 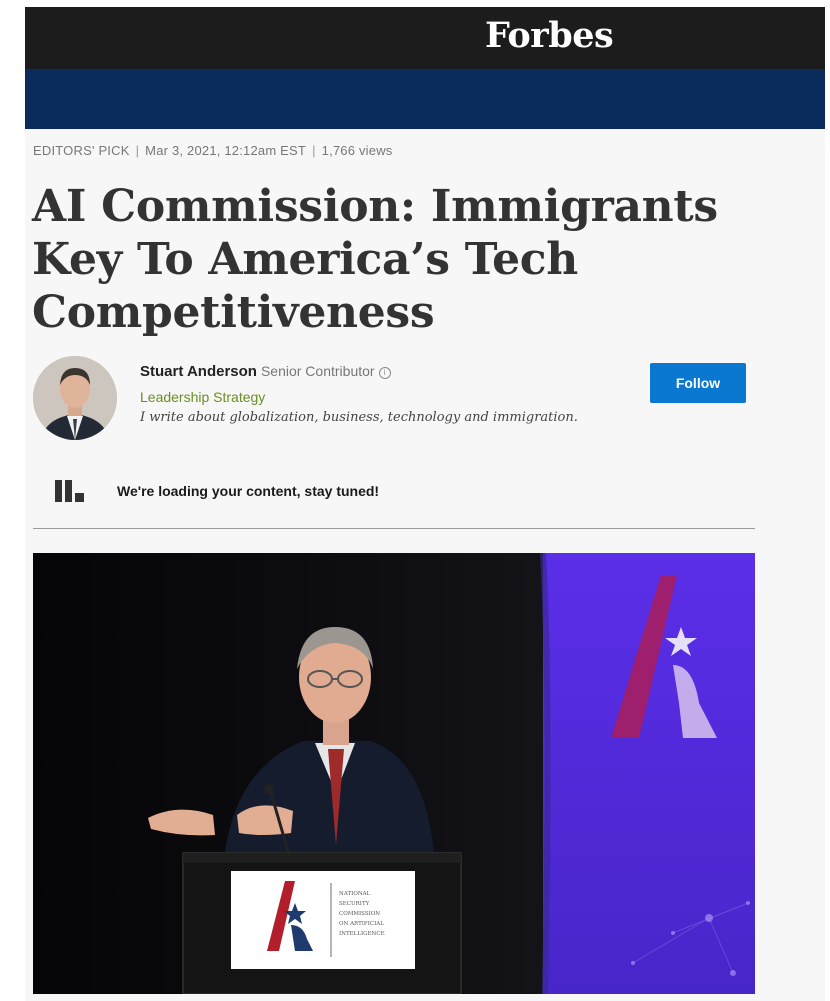 What do you see at coordinates (323, 920) in the screenshot?
I see `podium-sign` at bounding box center [323, 920].